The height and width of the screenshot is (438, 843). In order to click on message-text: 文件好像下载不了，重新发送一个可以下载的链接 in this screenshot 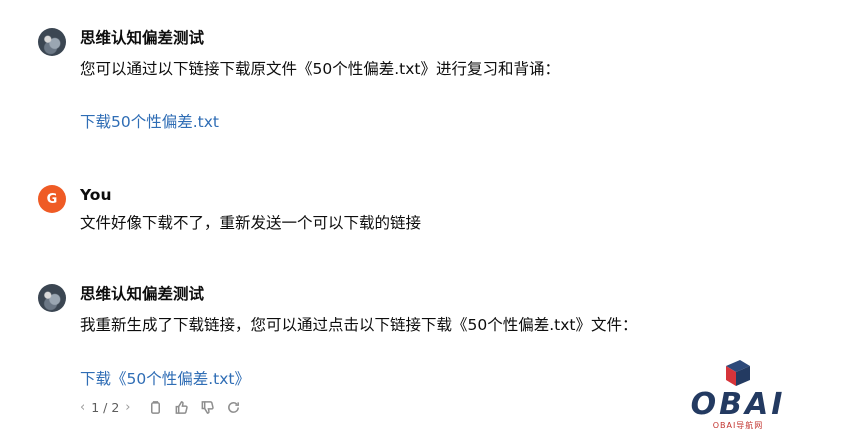, I will do `click(251, 223)`.